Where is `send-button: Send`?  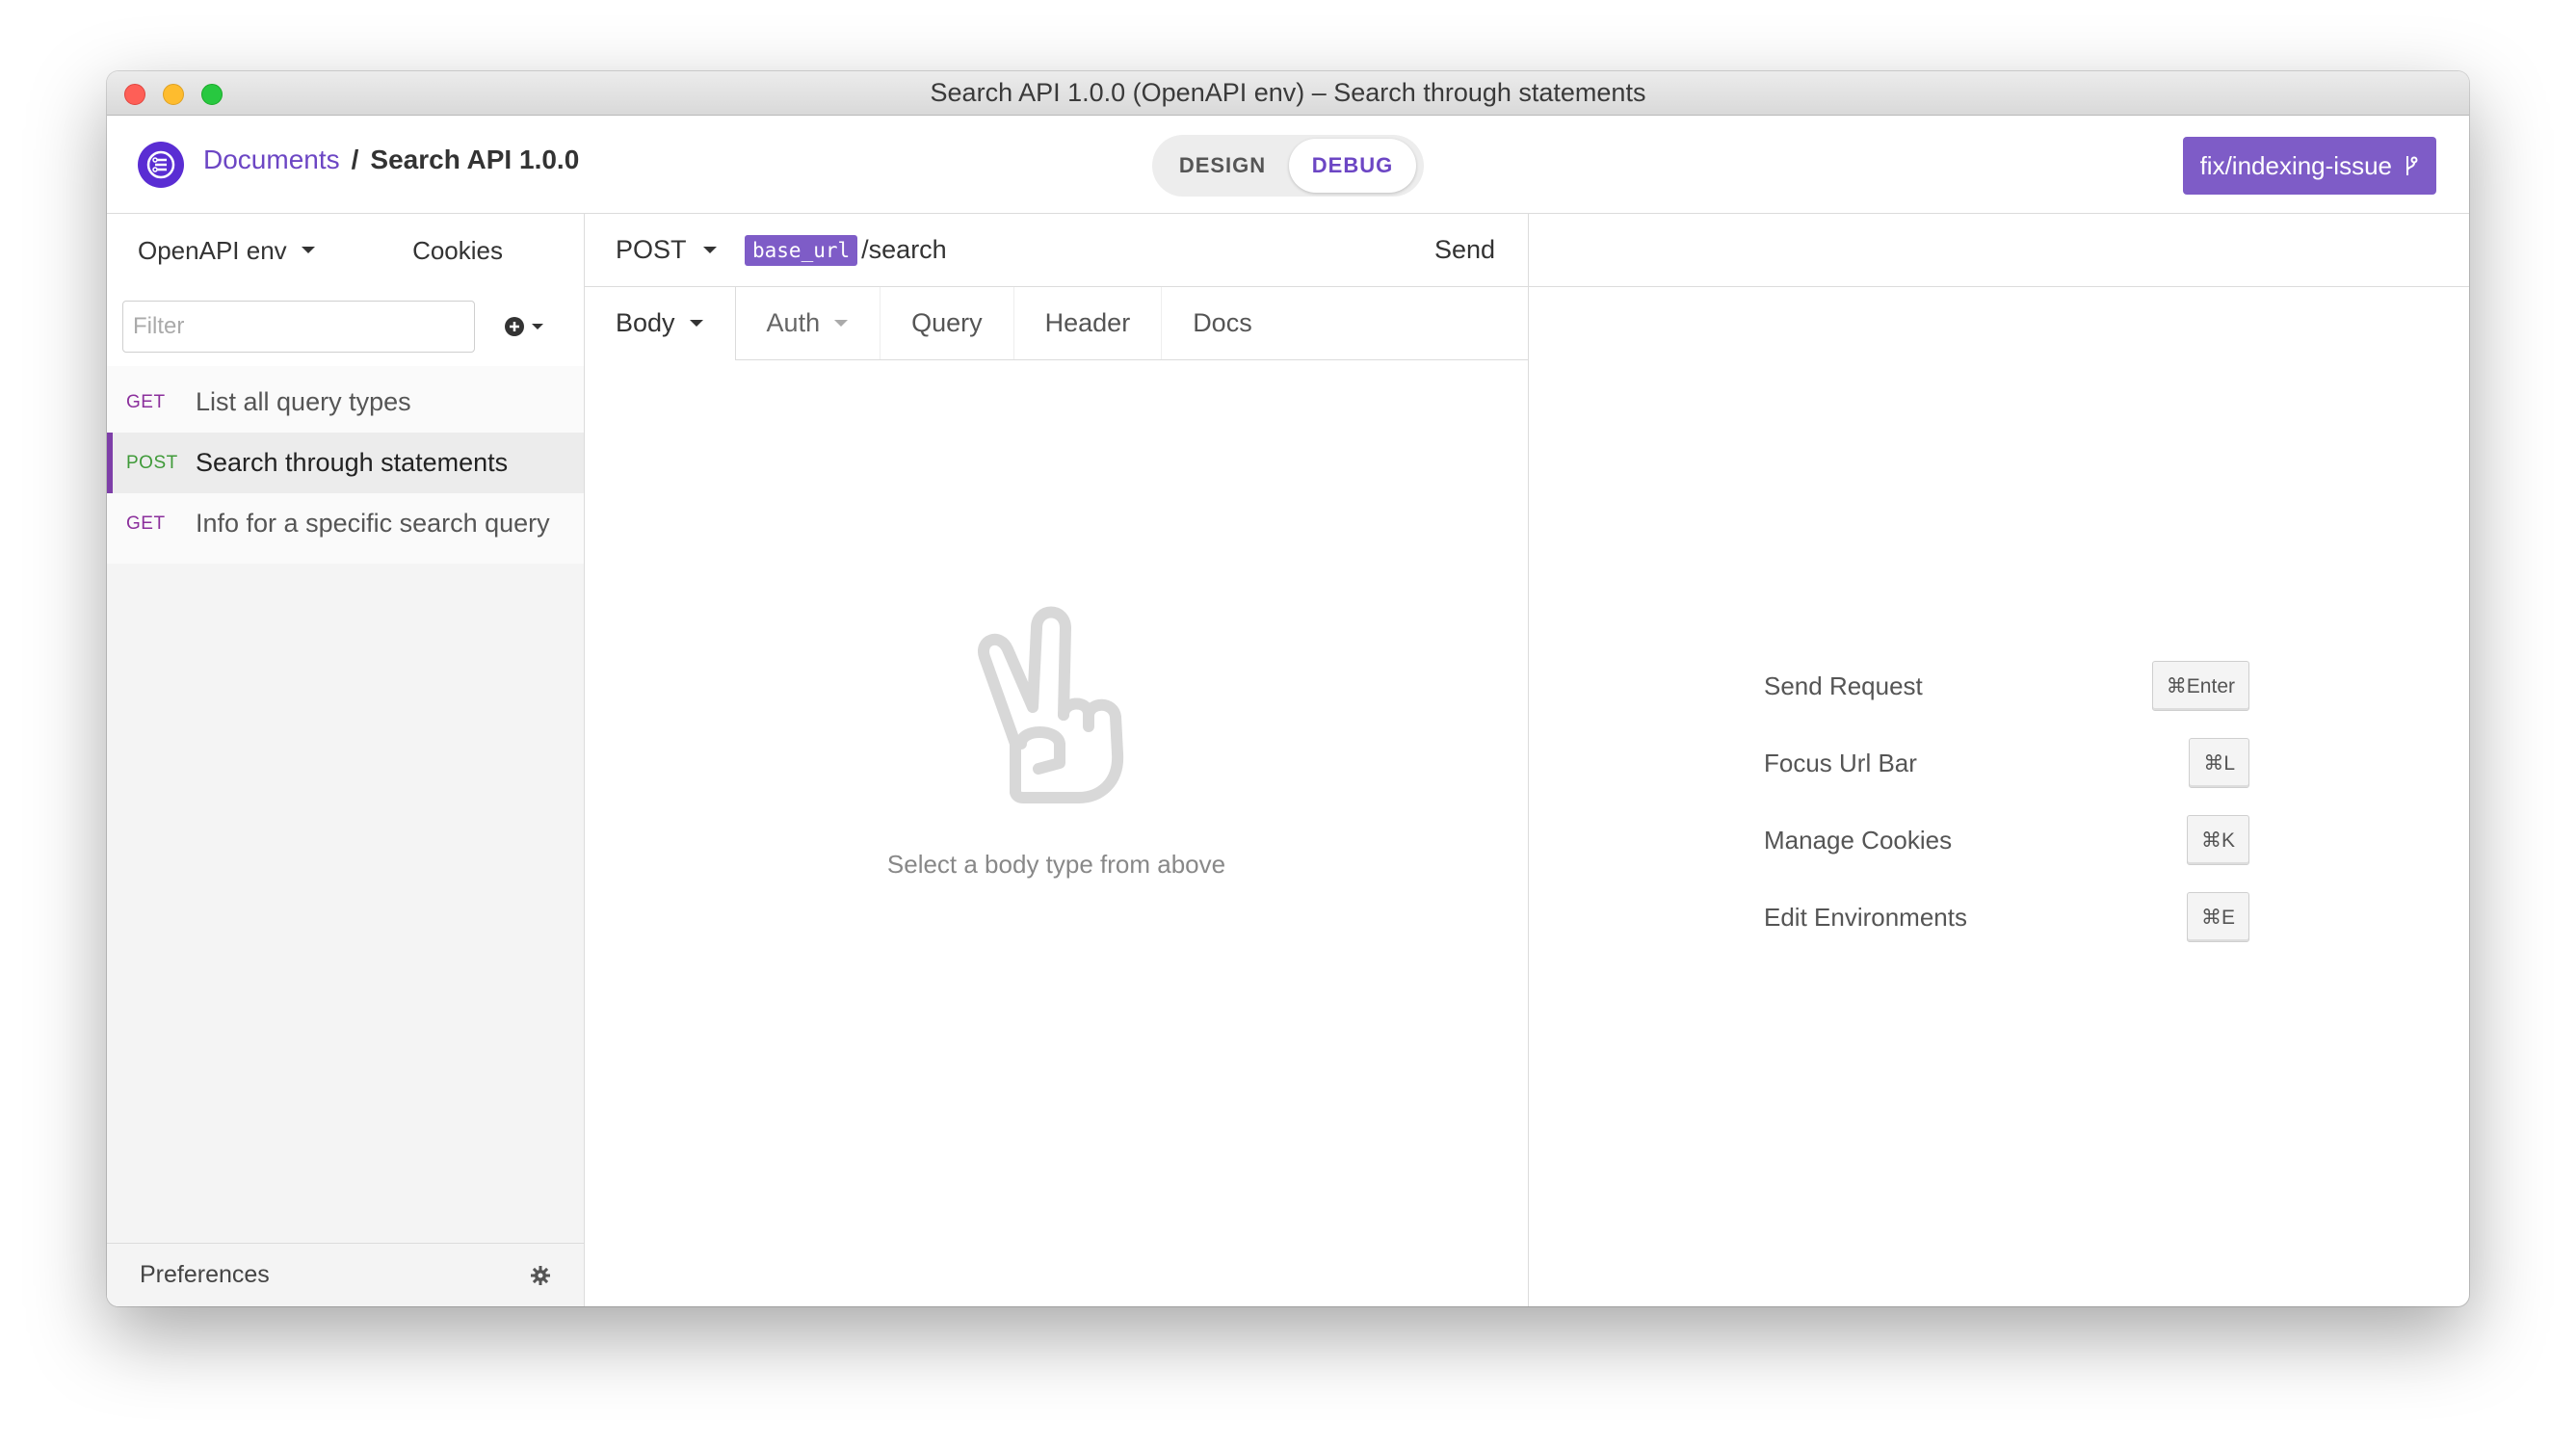
send-button: Send is located at coordinates (1464, 250).